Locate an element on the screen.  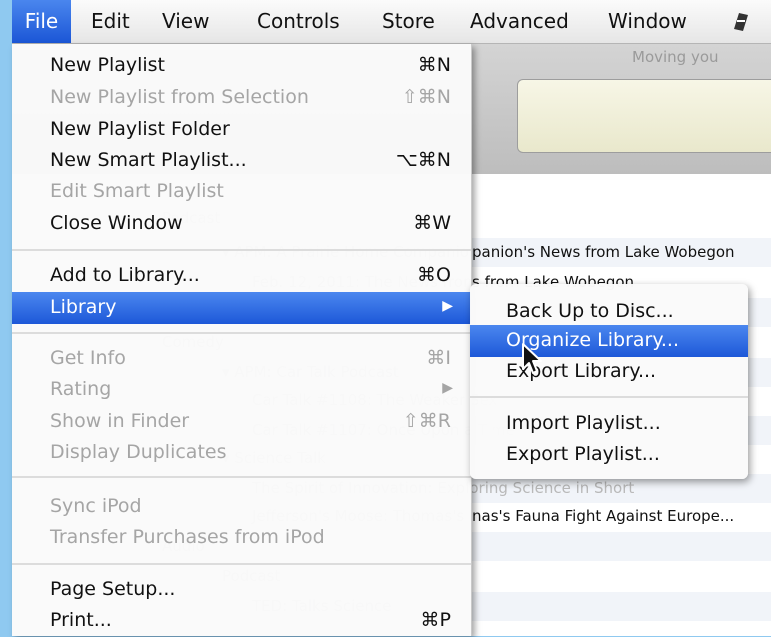
menu-item-shortcut: ⇧⌘N is located at coordinates (426, 97).